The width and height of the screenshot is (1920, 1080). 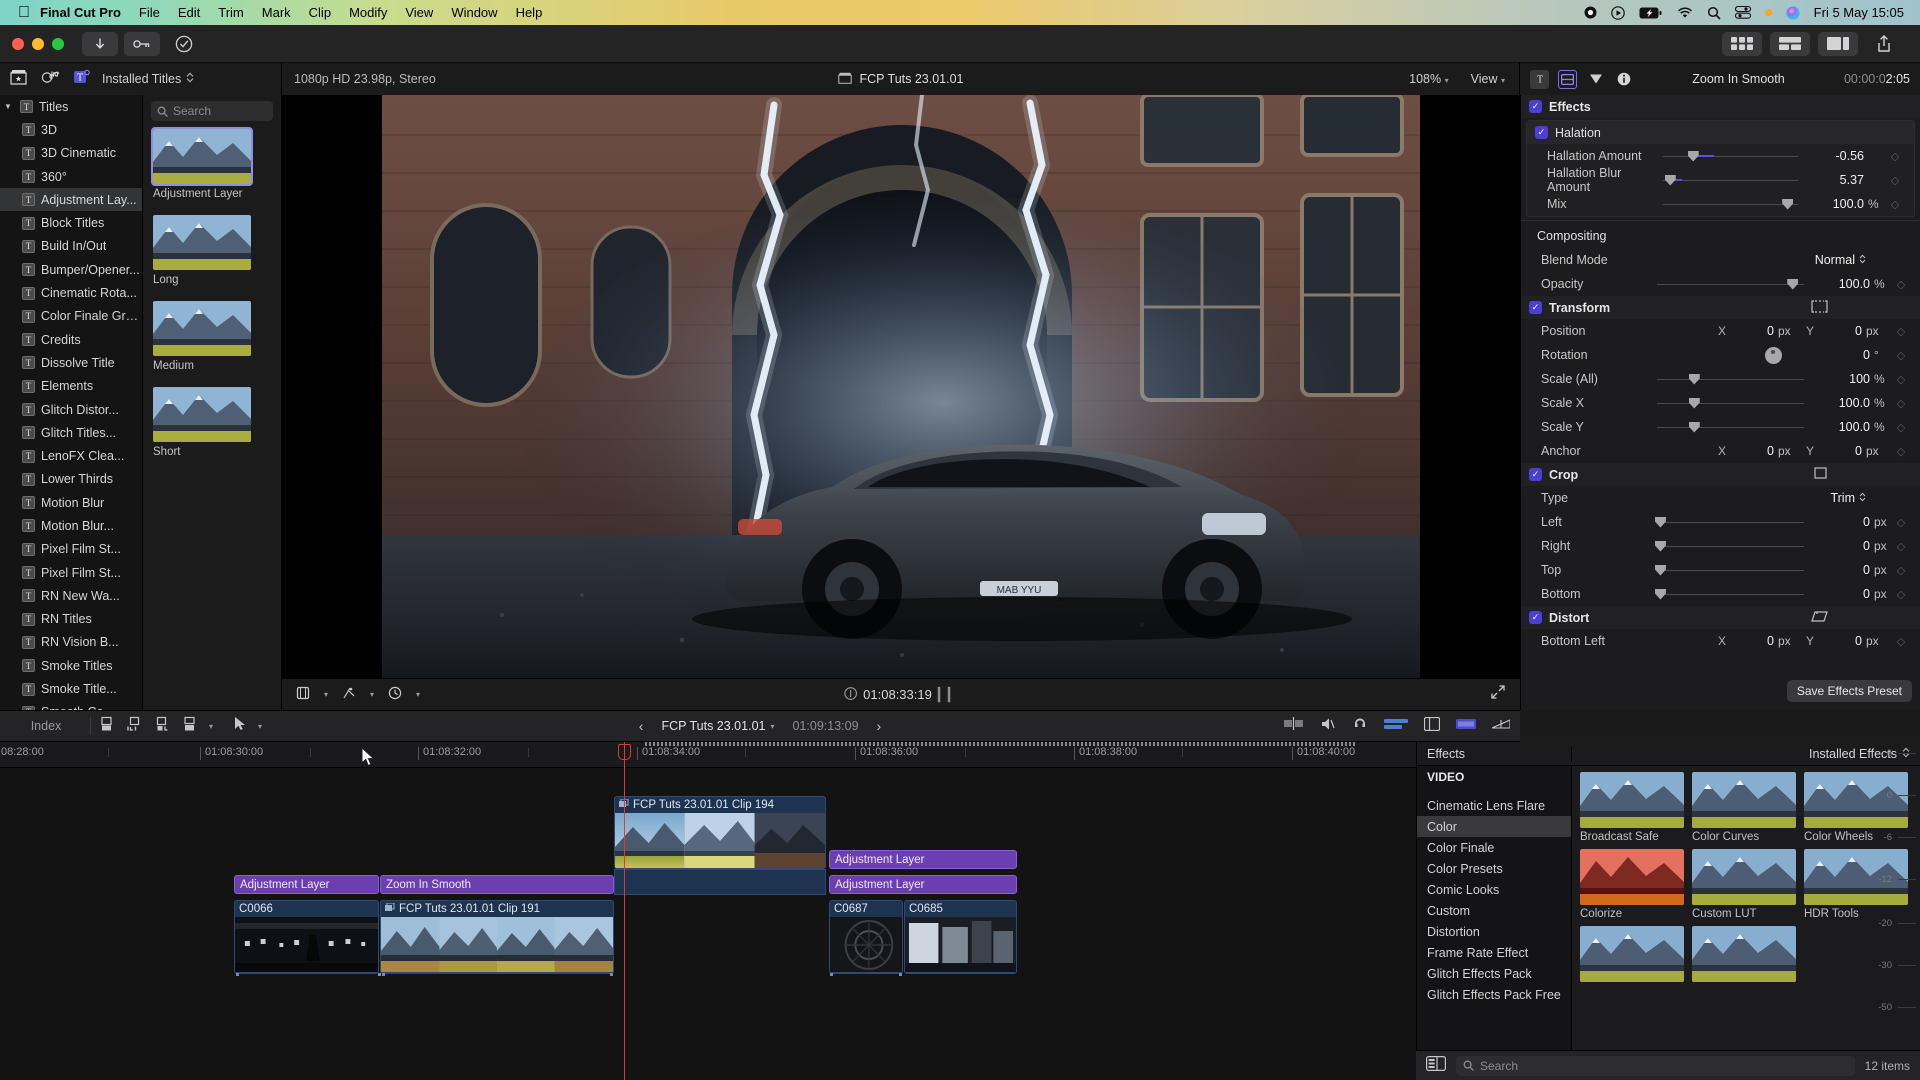 I want to click on effects-search-field: Search, so click(x=1655, y=1065).